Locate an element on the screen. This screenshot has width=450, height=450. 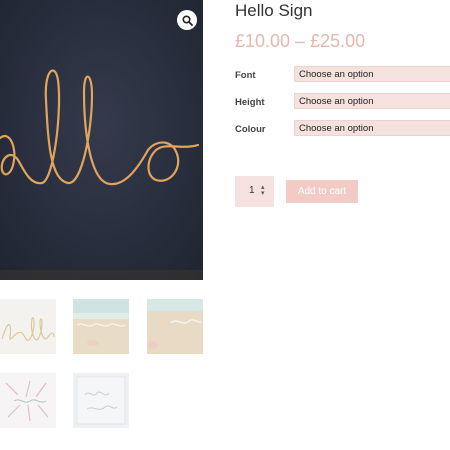
colour-select: Choose an option is located at coordinates (372, 128).